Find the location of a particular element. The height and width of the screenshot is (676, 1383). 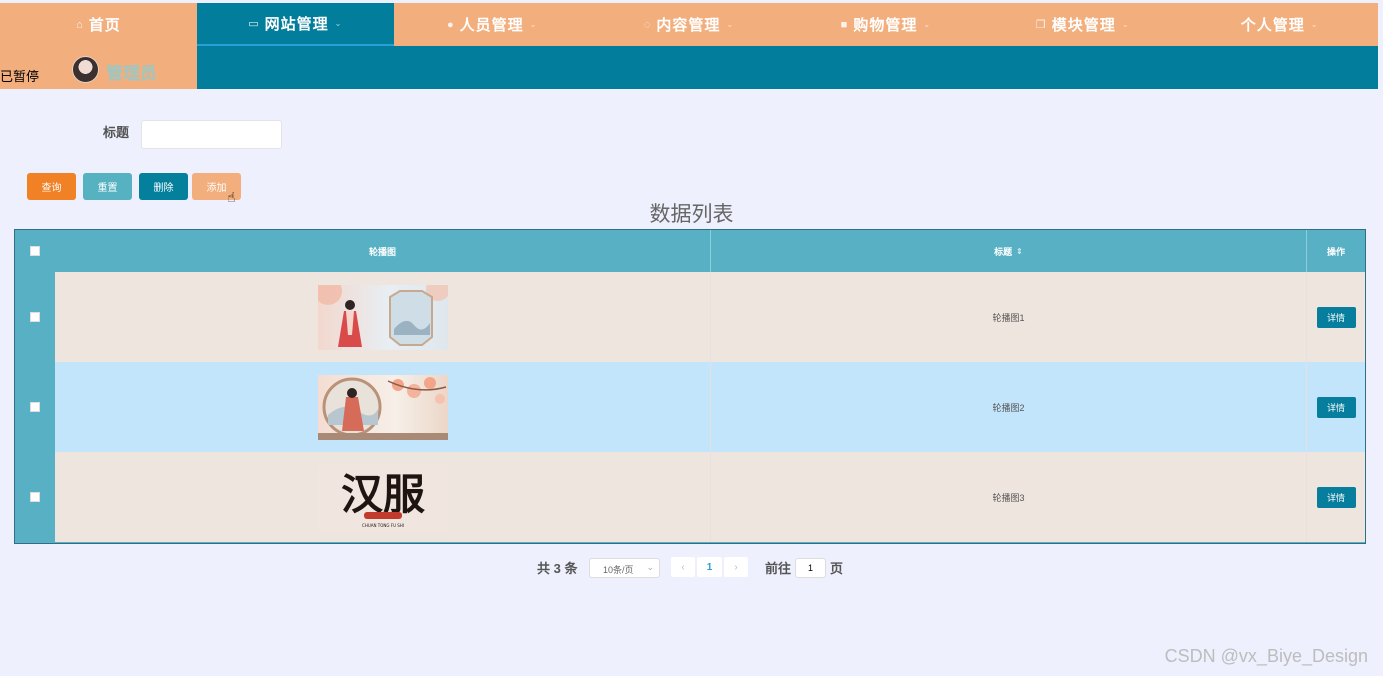

select-all-checkbox is located at coordinates (35, 251).